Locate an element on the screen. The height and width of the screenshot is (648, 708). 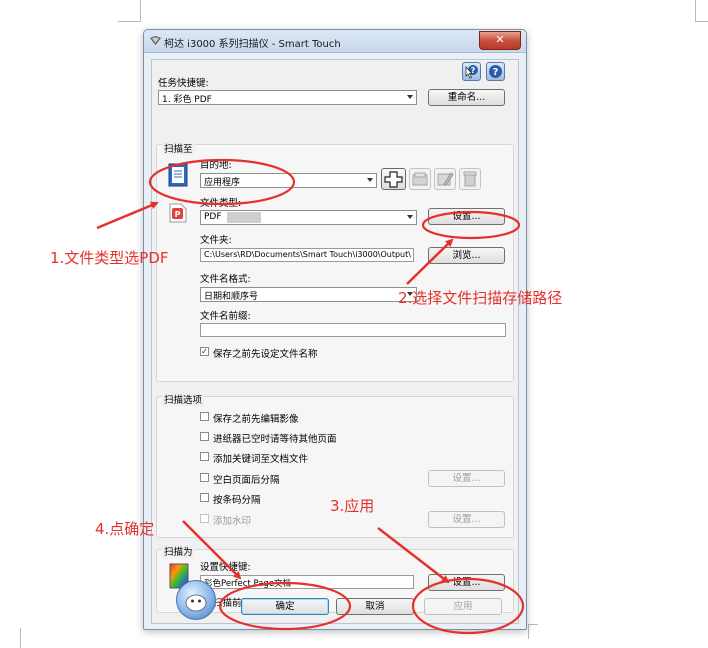
step3-annotation: 3.应用 is located at coordinates (352, 506).